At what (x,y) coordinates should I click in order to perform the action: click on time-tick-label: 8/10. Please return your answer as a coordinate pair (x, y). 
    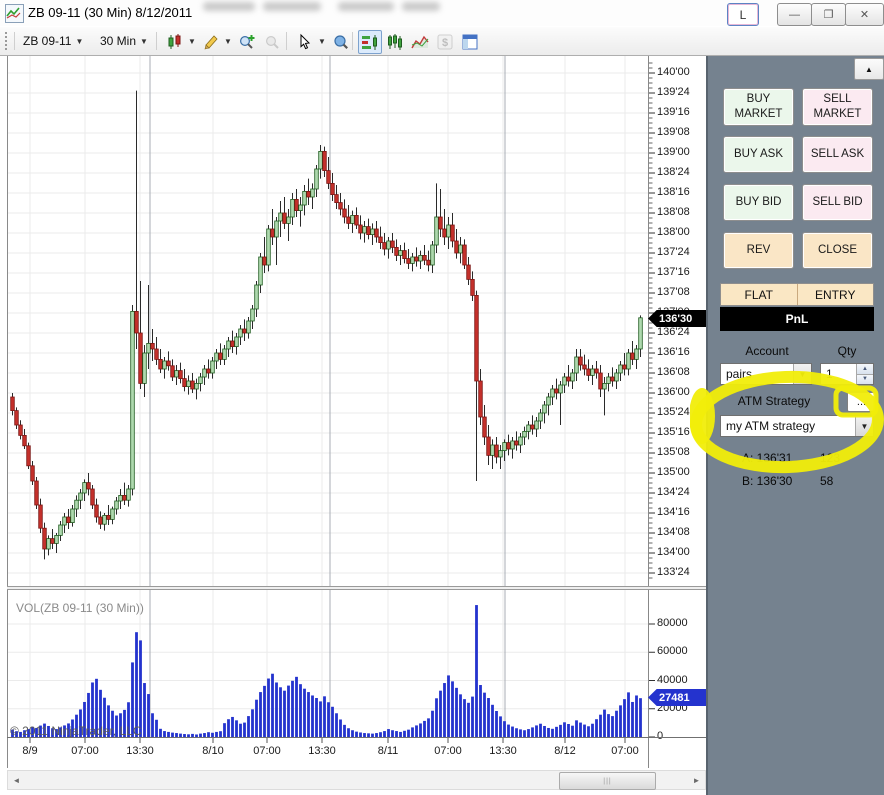
    Looking at the image, I should click on (213, 751).